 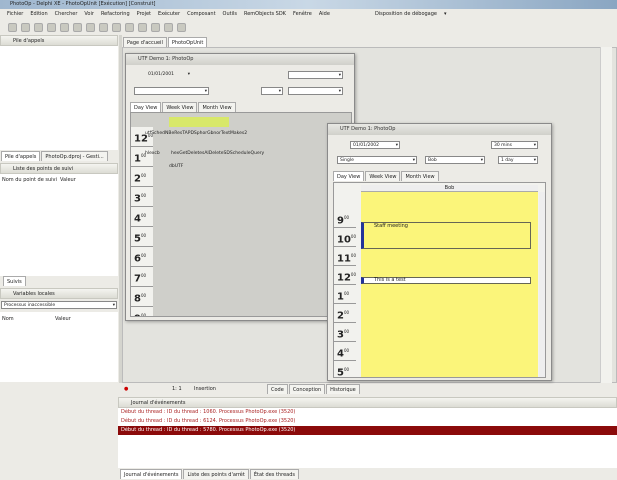 I want to click on col-header: Nom du point de suivi, so click(x=29, y=180).